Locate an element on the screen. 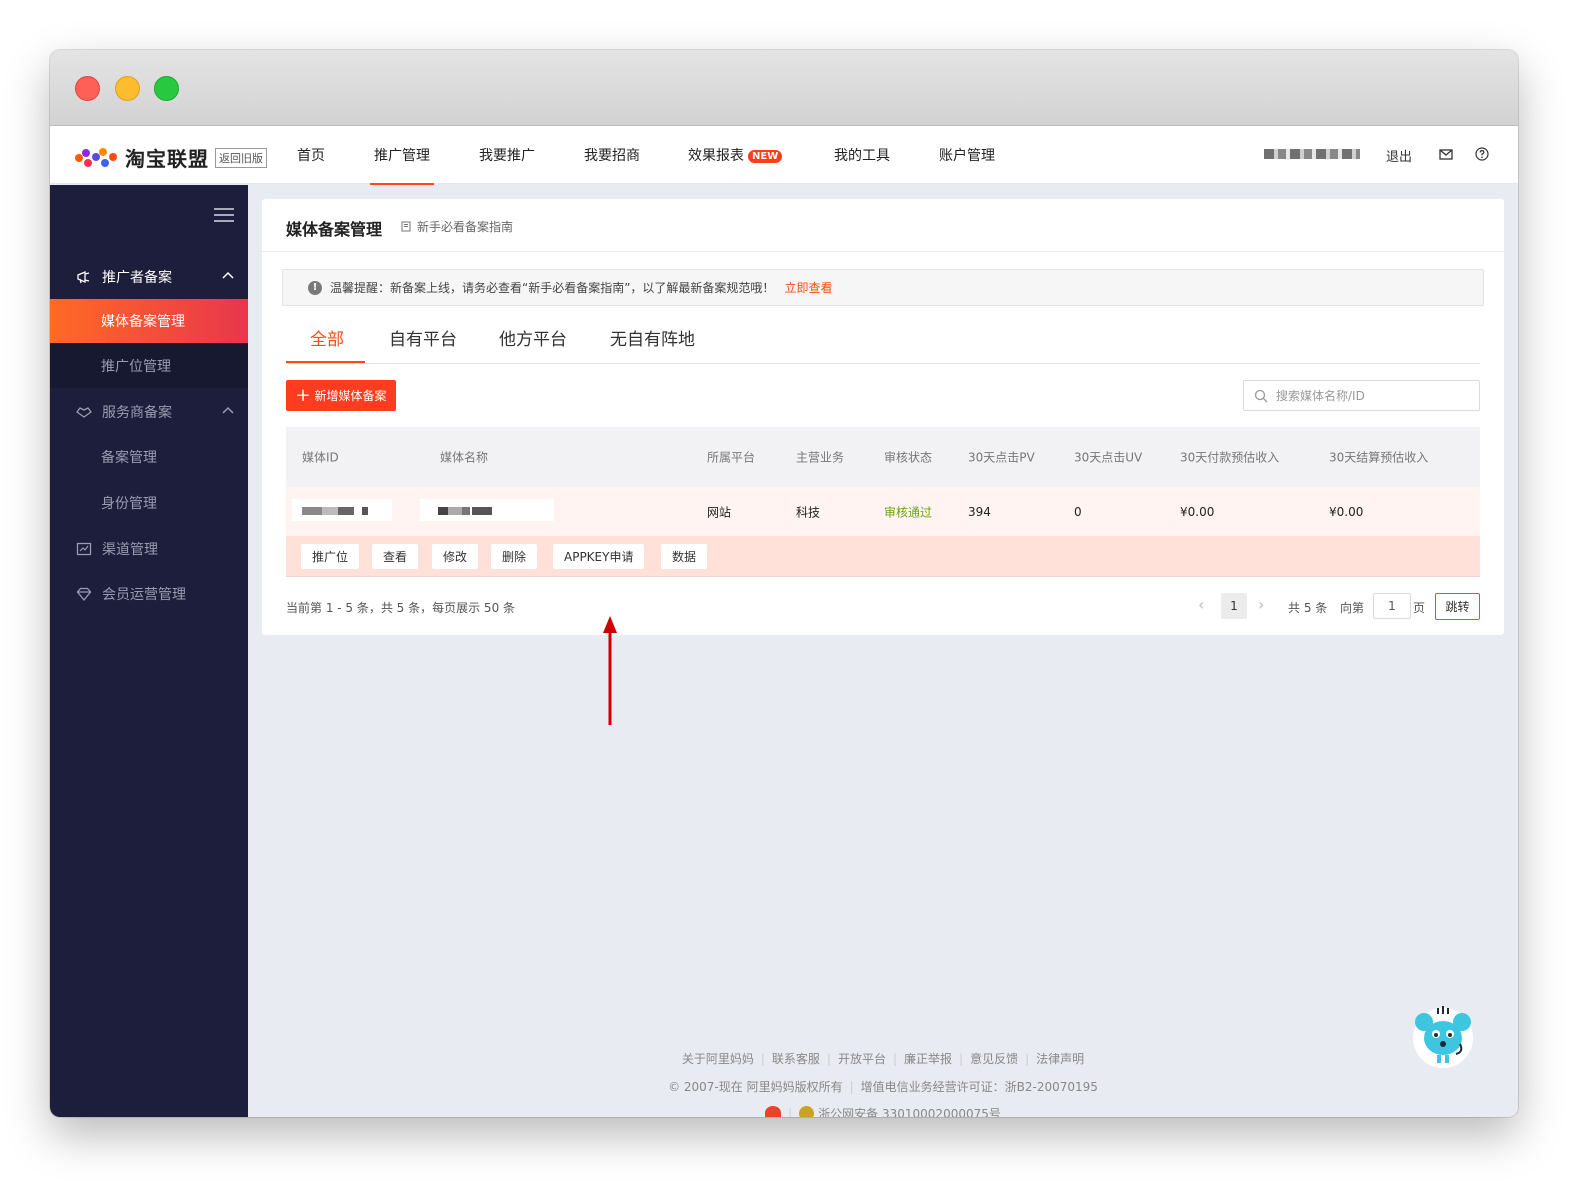 This screenshot has height=1181, width=1587. media-name-redacted is located at coordinates (487, 510).